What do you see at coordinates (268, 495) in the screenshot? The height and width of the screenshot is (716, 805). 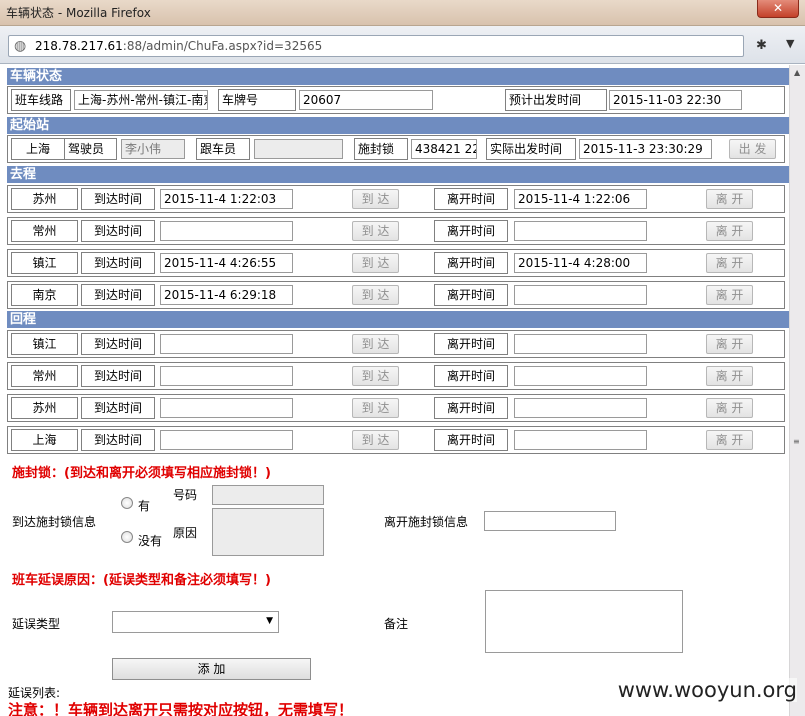 I see `seal-number-input` at bounding box center [268, 495].